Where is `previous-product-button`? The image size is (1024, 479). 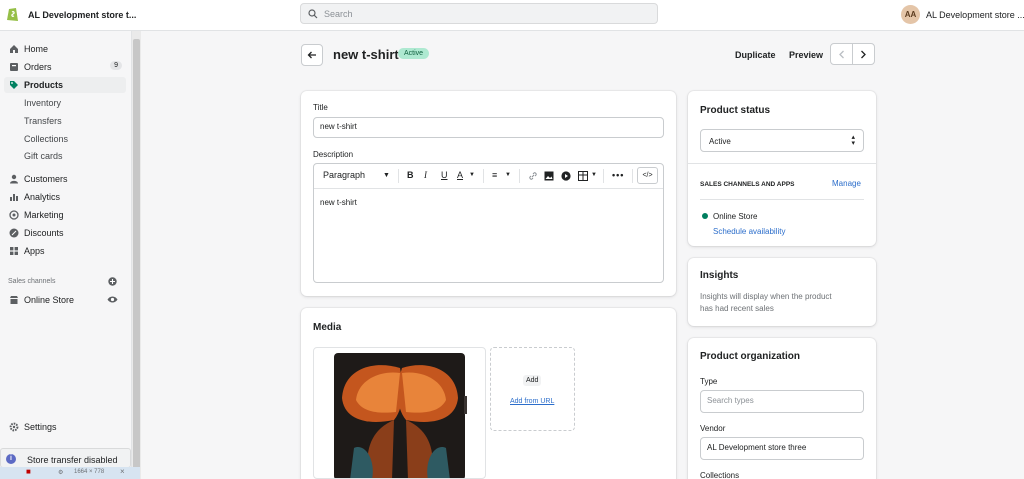 previous-product-button is located at coordinates (841, 54).